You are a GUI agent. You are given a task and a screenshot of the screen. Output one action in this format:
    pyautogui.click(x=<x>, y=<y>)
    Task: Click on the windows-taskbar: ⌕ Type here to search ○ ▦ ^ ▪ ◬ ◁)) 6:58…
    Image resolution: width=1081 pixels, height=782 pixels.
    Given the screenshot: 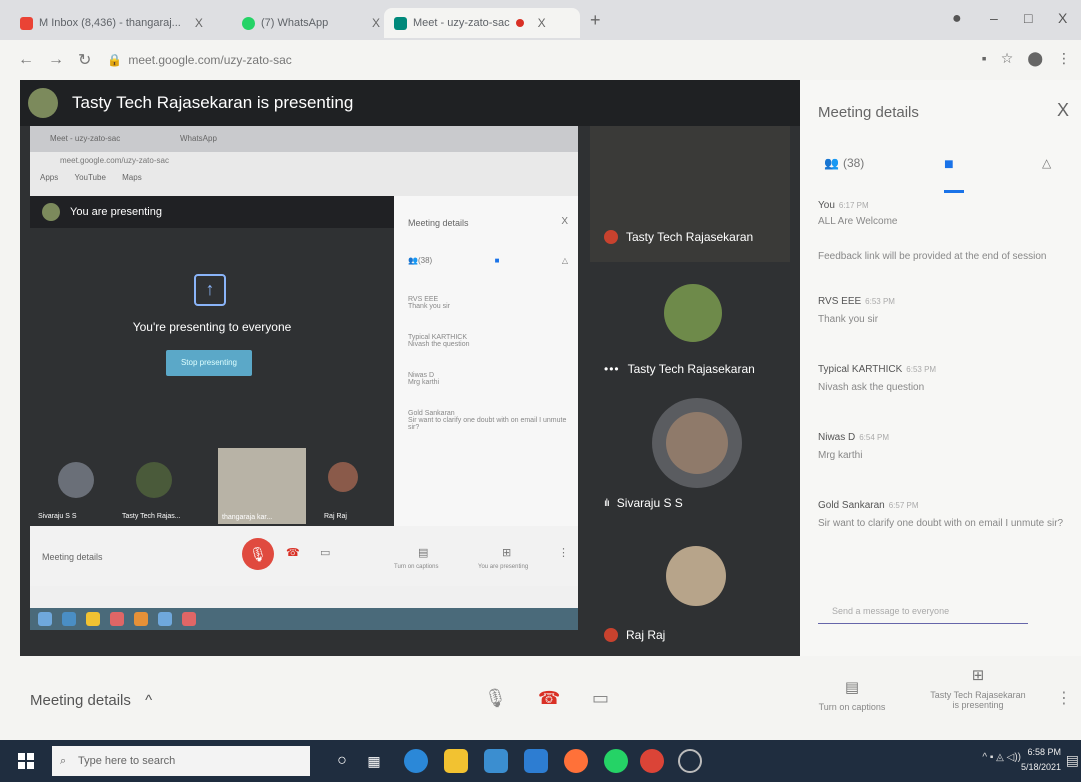 What is the action you would take?
    pyautogui.click(x=540, y=761)
    